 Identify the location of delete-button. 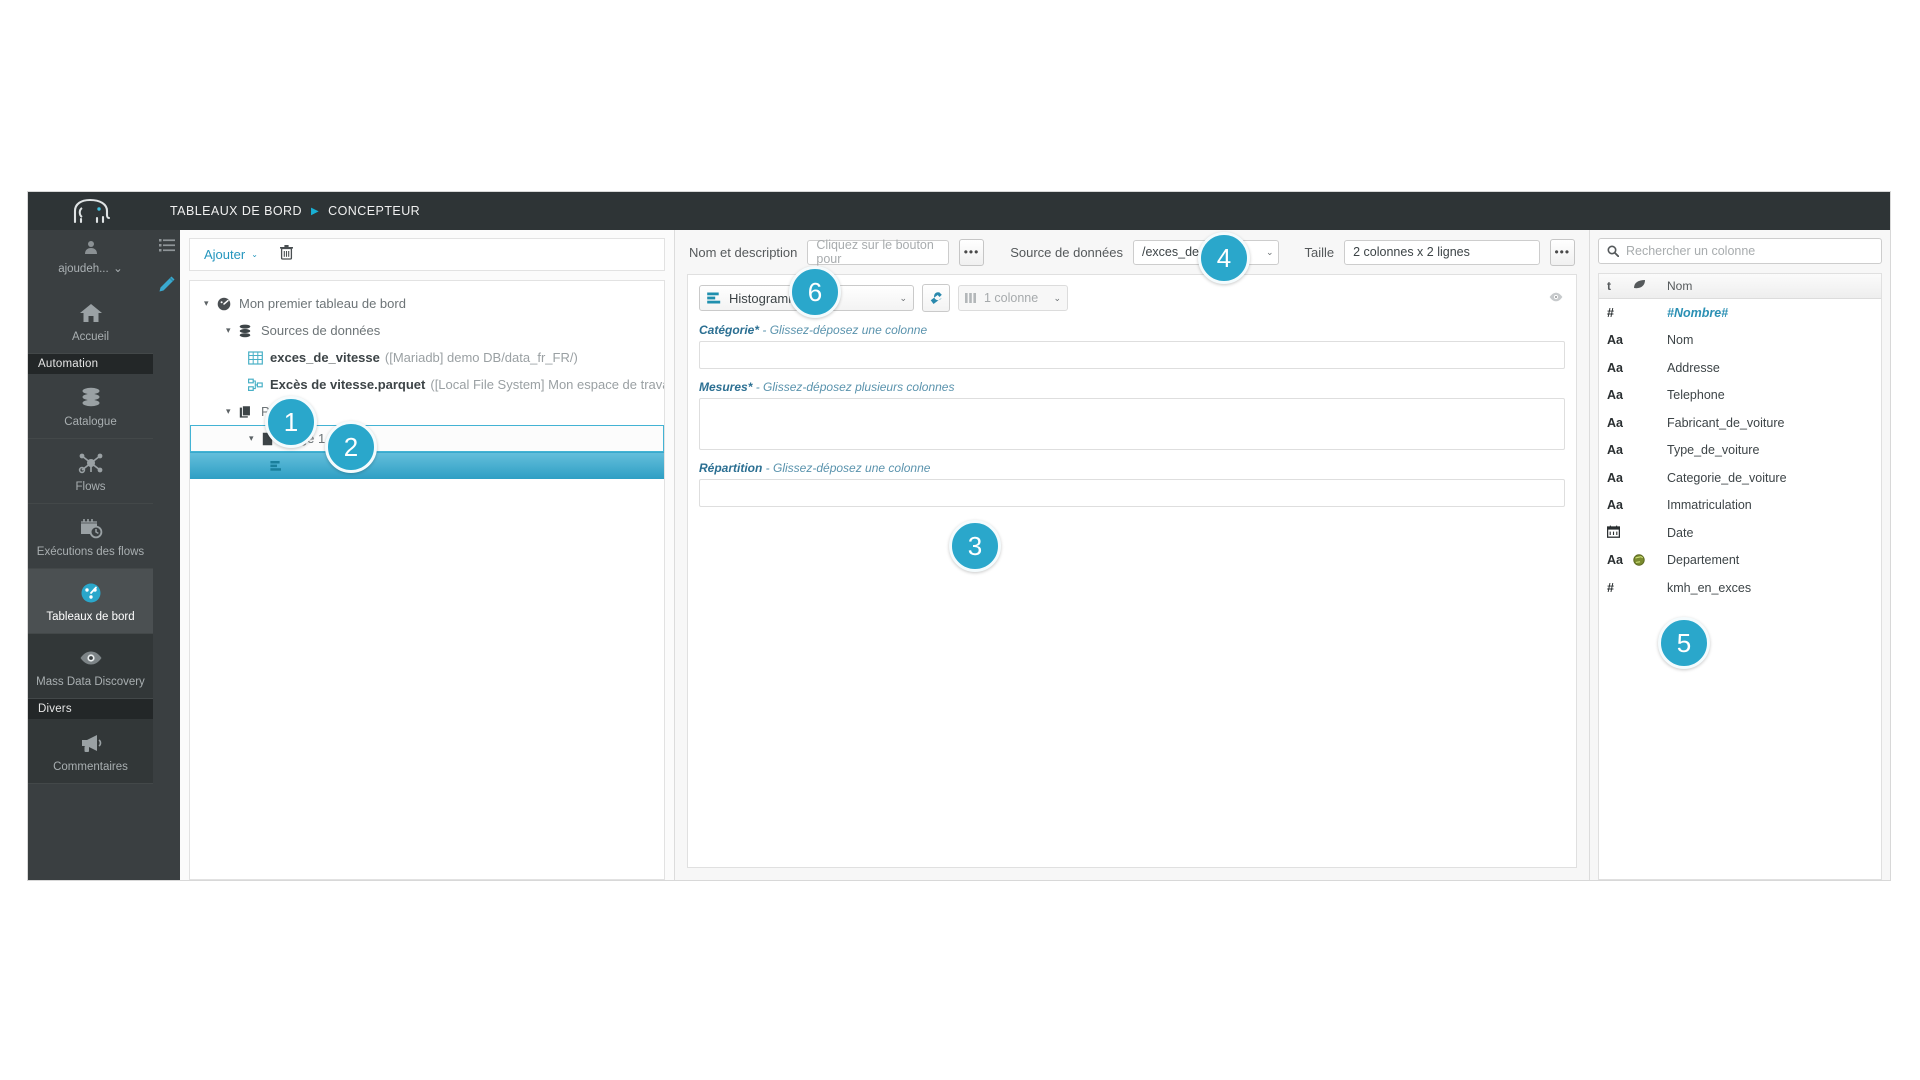
(286, 254).